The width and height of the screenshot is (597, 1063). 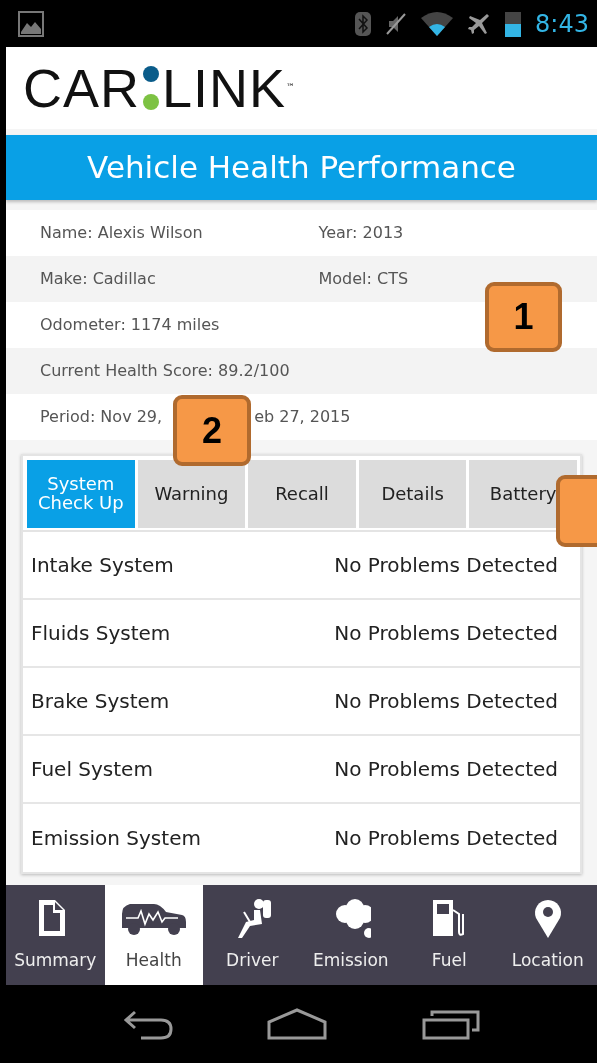 What do you see at coordinates (363, 23) in the screenshot?
I see `bluetooth-icon` at bounding box center [363, 23].